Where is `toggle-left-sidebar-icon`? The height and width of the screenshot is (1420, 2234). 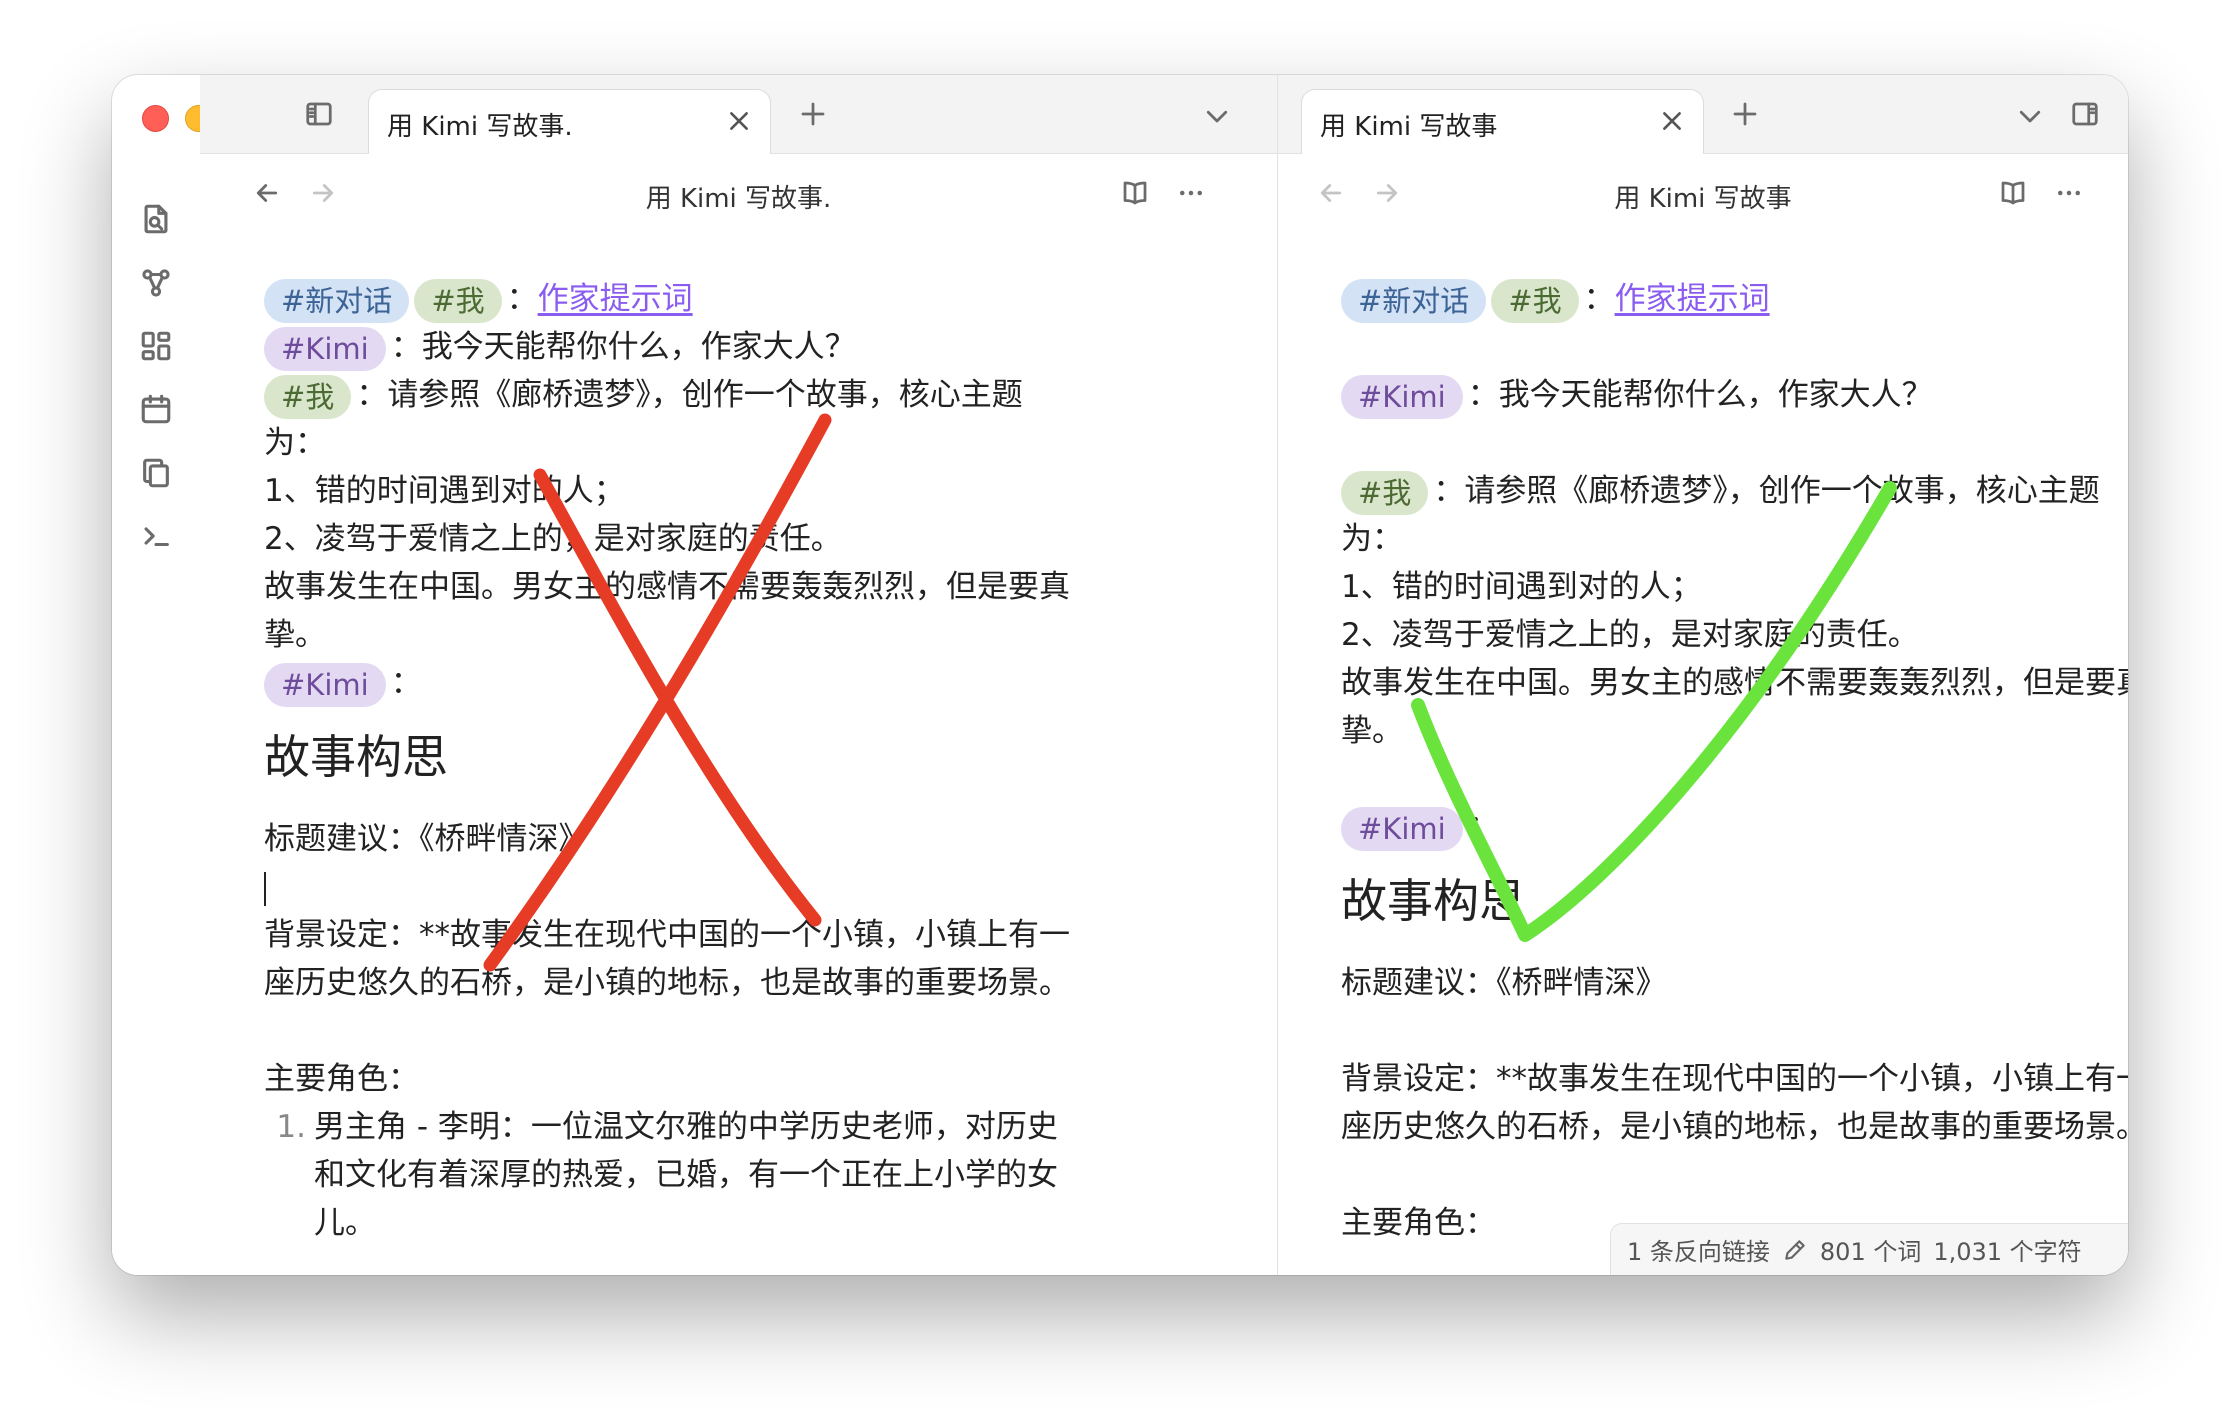
toggle-left-sidebar-icon is located at coordinates (319, 114).